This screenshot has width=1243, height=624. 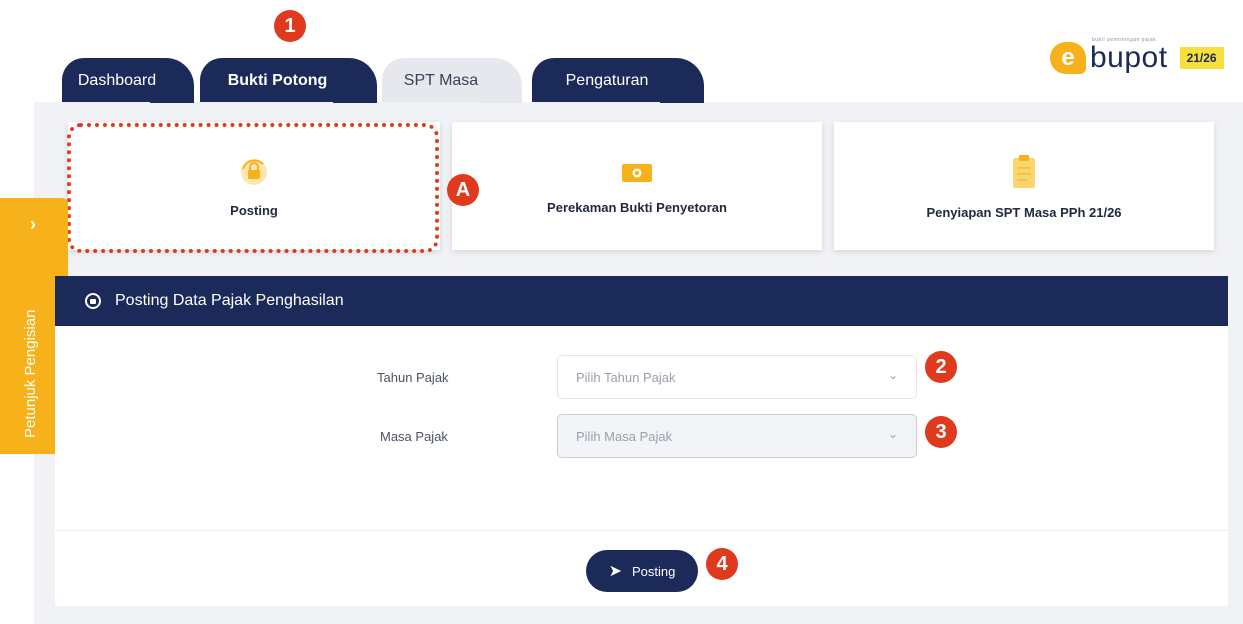 What do you see at coordinates (737, 377) in the screenshot?
I see `tahun-pajak-select: Pilih Tahun Pajak ⌄` at bounding box center [737, 377].